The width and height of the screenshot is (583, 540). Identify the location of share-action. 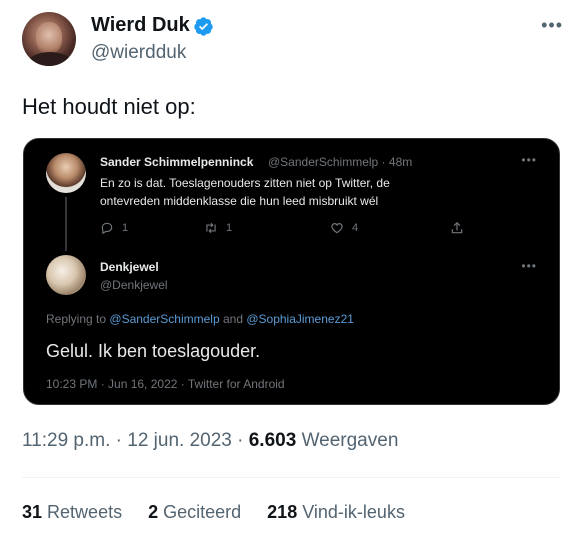
(457, 228).